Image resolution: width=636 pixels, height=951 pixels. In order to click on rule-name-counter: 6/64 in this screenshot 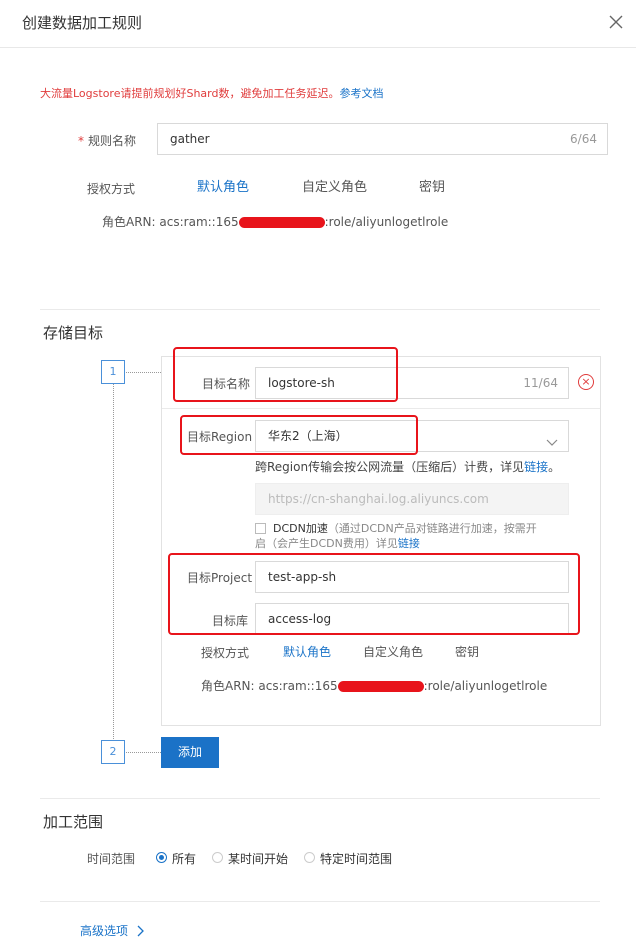, I will do `click(583, 139)`.